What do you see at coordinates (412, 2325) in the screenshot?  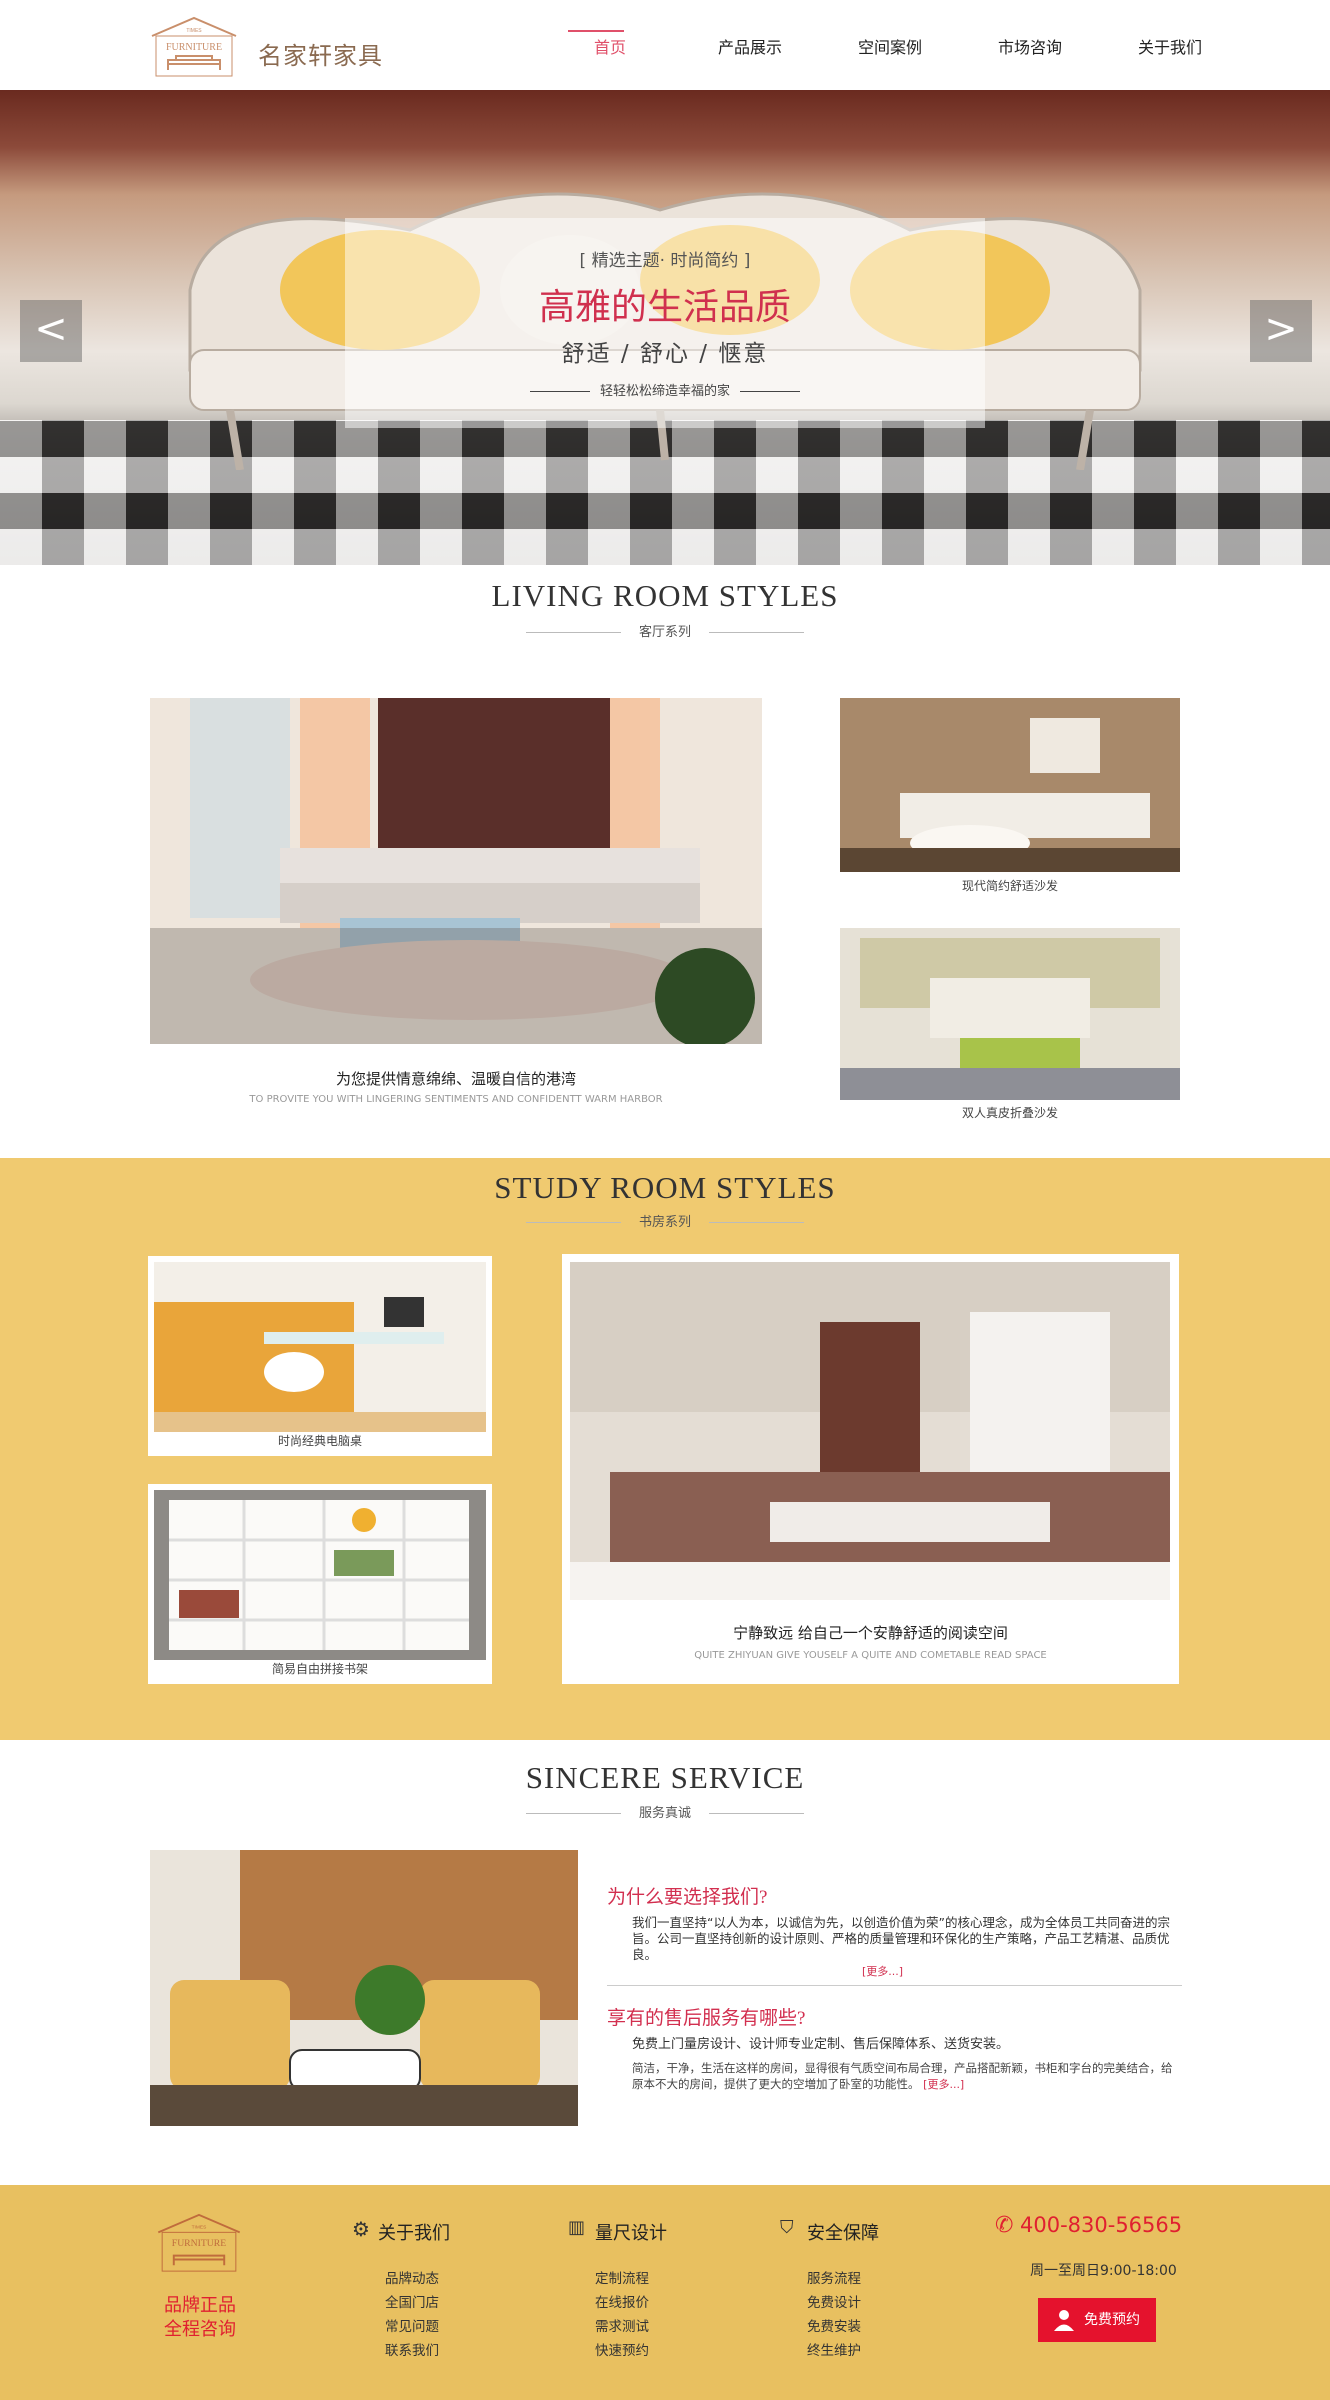 I see `footer-link-faq: 常见问题` at bounding box center [412, 2325].